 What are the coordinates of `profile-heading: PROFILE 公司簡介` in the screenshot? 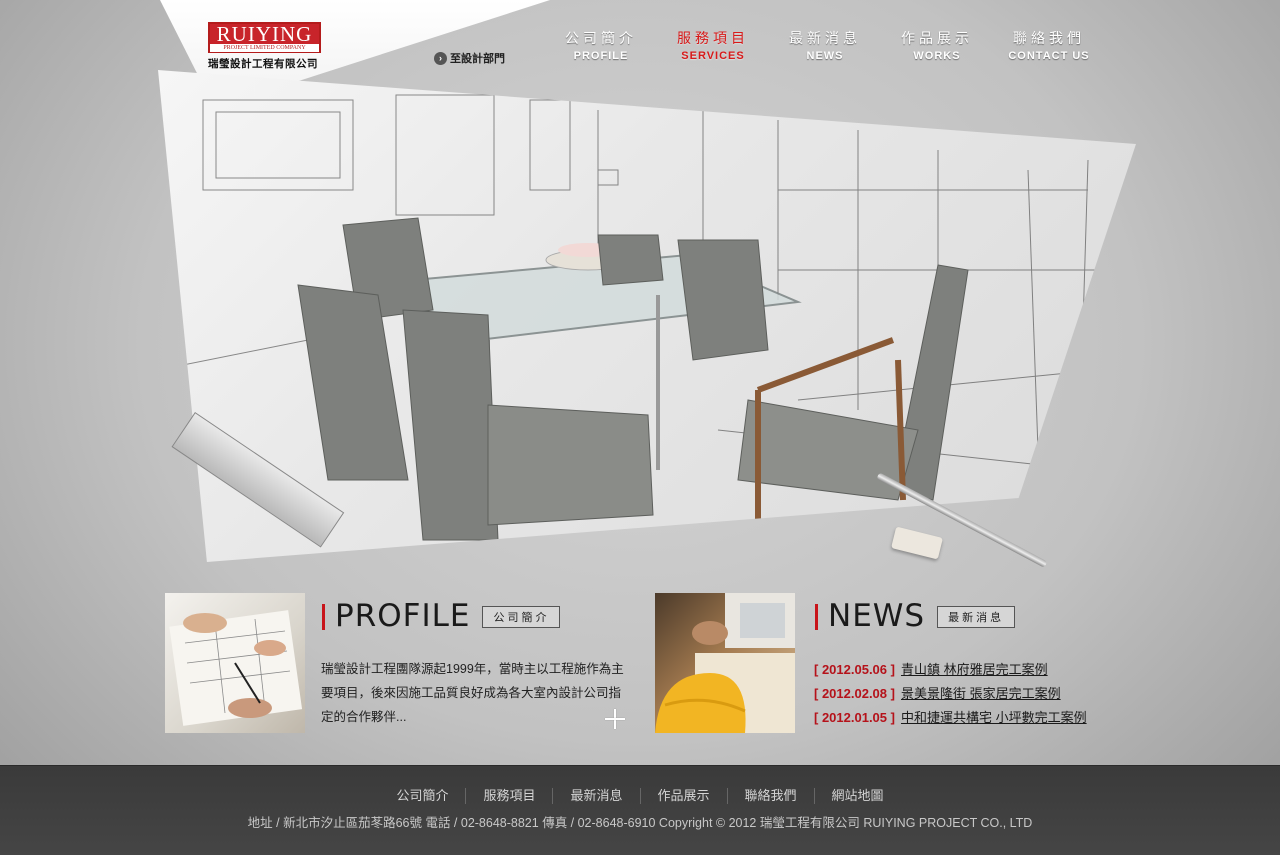 It's located at (441, 616).